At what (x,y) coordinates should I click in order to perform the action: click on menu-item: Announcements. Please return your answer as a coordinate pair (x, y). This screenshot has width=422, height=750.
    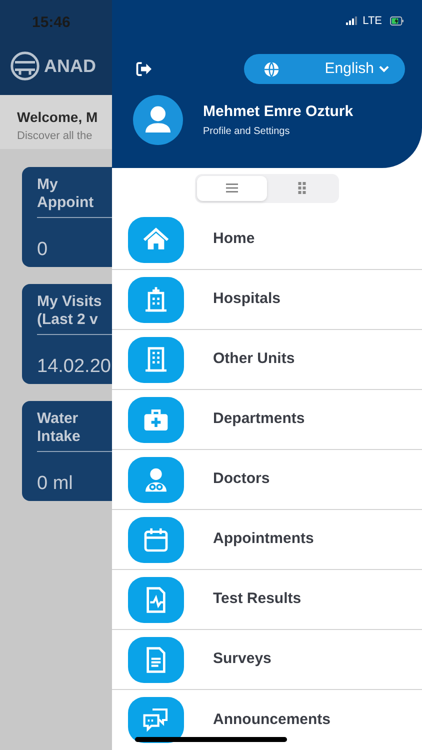
    Looking at the image, I should click on (267, 720).